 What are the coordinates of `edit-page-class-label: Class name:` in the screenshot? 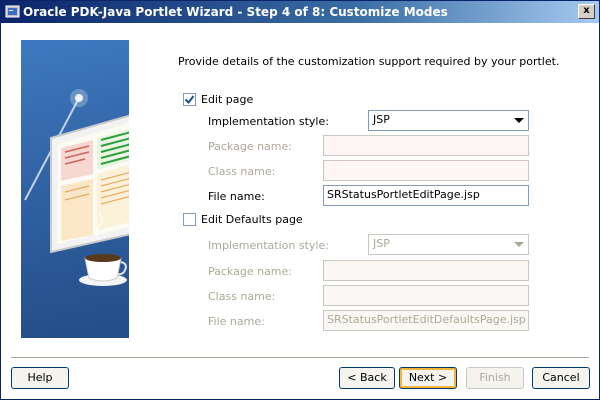 It's located at (242, 171).